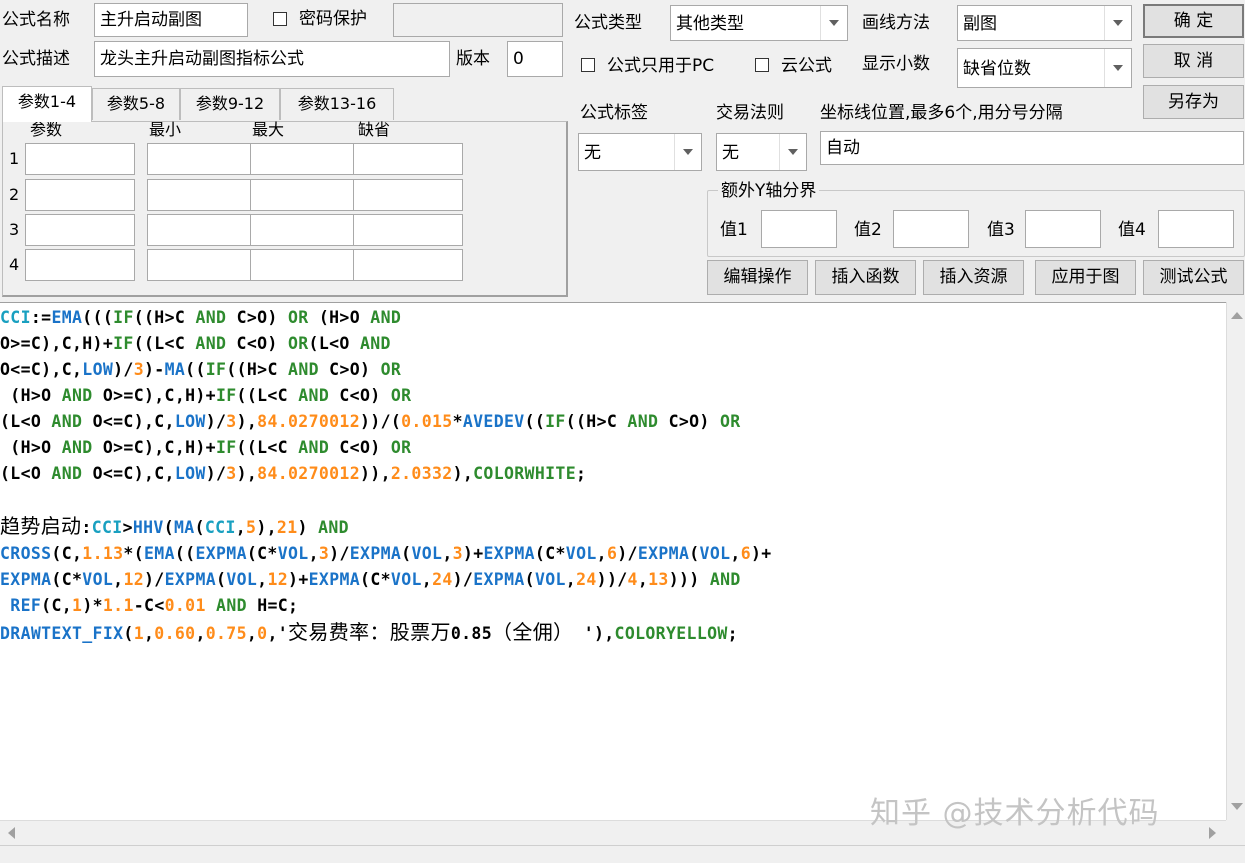 Image resolution: width=1245 pixels, height=863 pixels. I want to click on param-cell-r3-c4, so click(408, 230).